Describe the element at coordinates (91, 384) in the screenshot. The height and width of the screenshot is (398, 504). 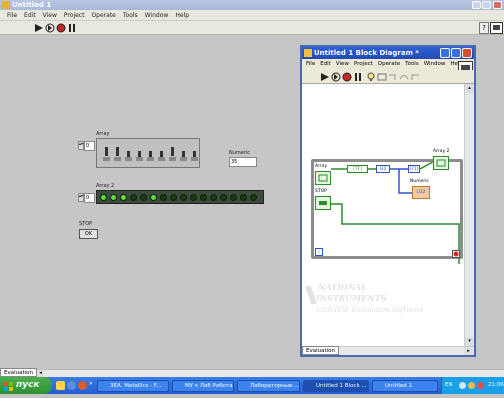
I see `quicklaunch-more-icon: »` at that location.